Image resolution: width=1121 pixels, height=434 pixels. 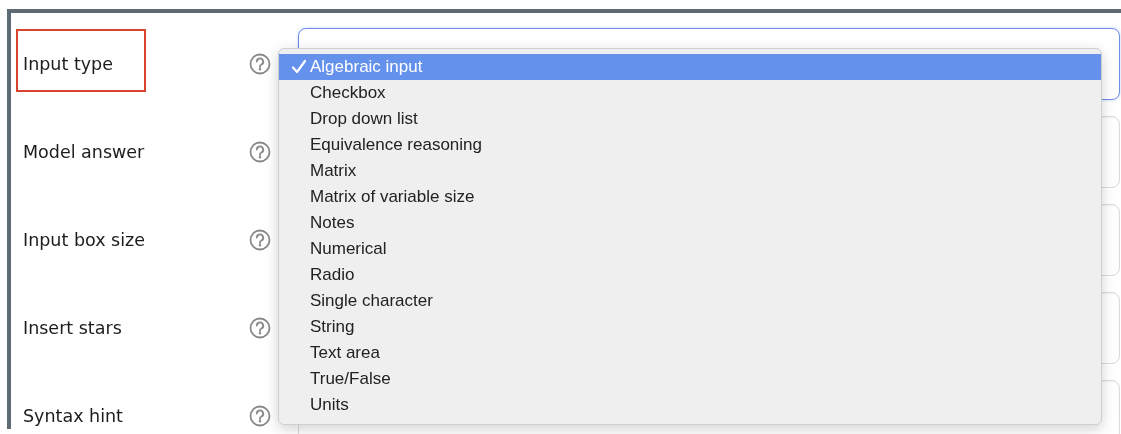 I want to click on menu-option: Matrix of variable size, so click(x=690, y=197).